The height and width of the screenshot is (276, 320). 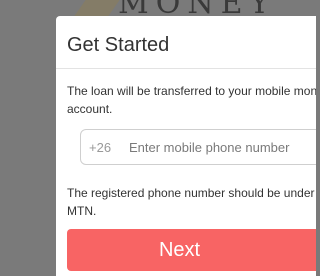 What do you see at coordinates (118, 45) in the screenshot?
I see `modal-title: Get Started` at bounding box center [118, 45].